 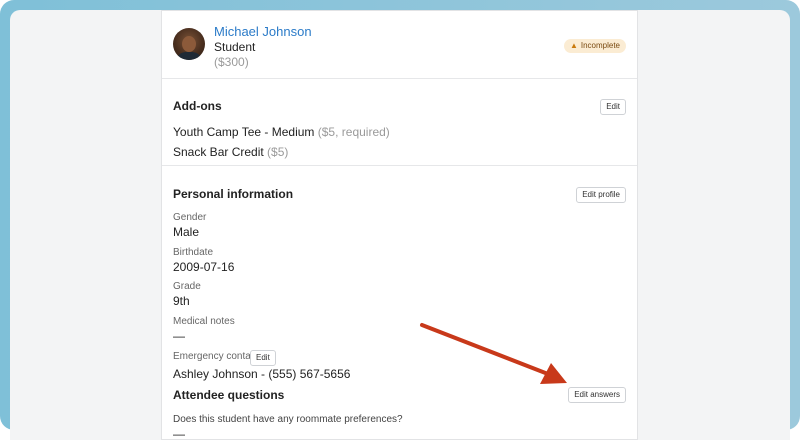 I want to click on attendee-questions-title: Attendee questions, so click(x=229, y=395).